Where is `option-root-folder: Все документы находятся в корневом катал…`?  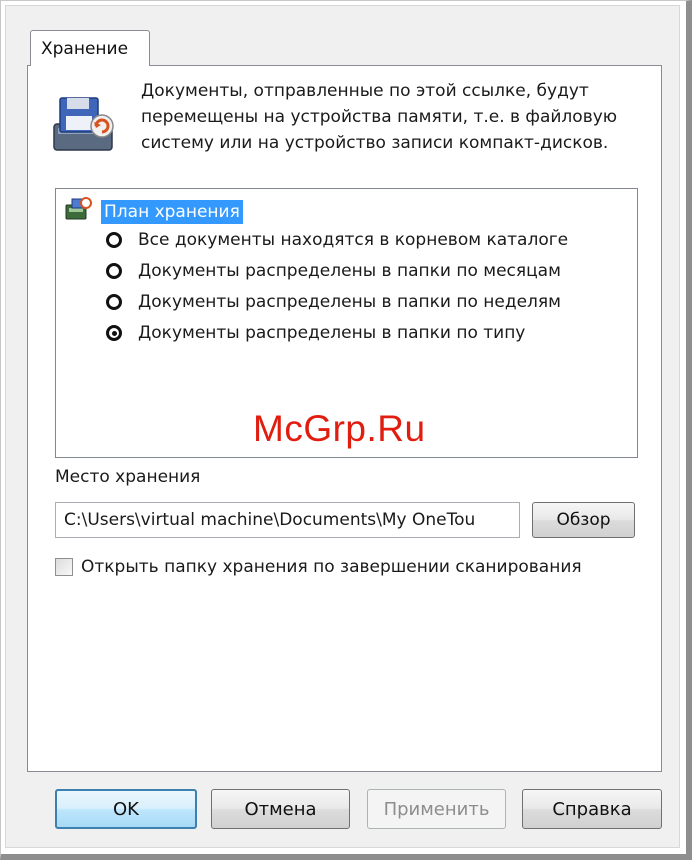 option-root-folder: Все документы находятся в корневом катал… is located at coordinates (337, 240).